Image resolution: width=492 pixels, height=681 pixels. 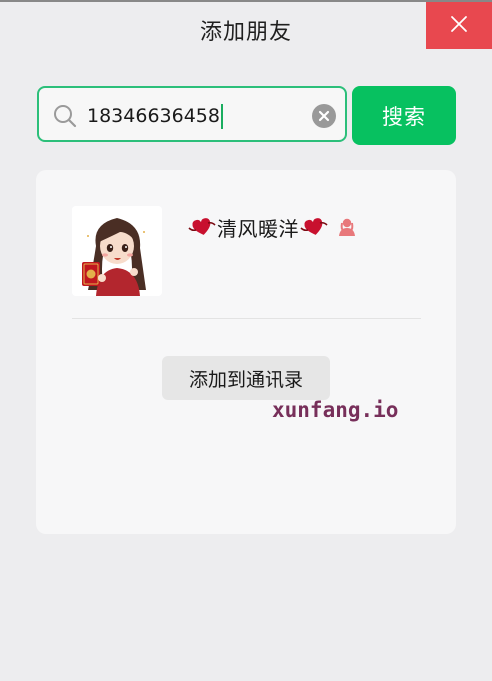 What do you see at coordinates (347, 227) in the screenshot?
I see `female-person-icon` at bounding box center [347, 227].